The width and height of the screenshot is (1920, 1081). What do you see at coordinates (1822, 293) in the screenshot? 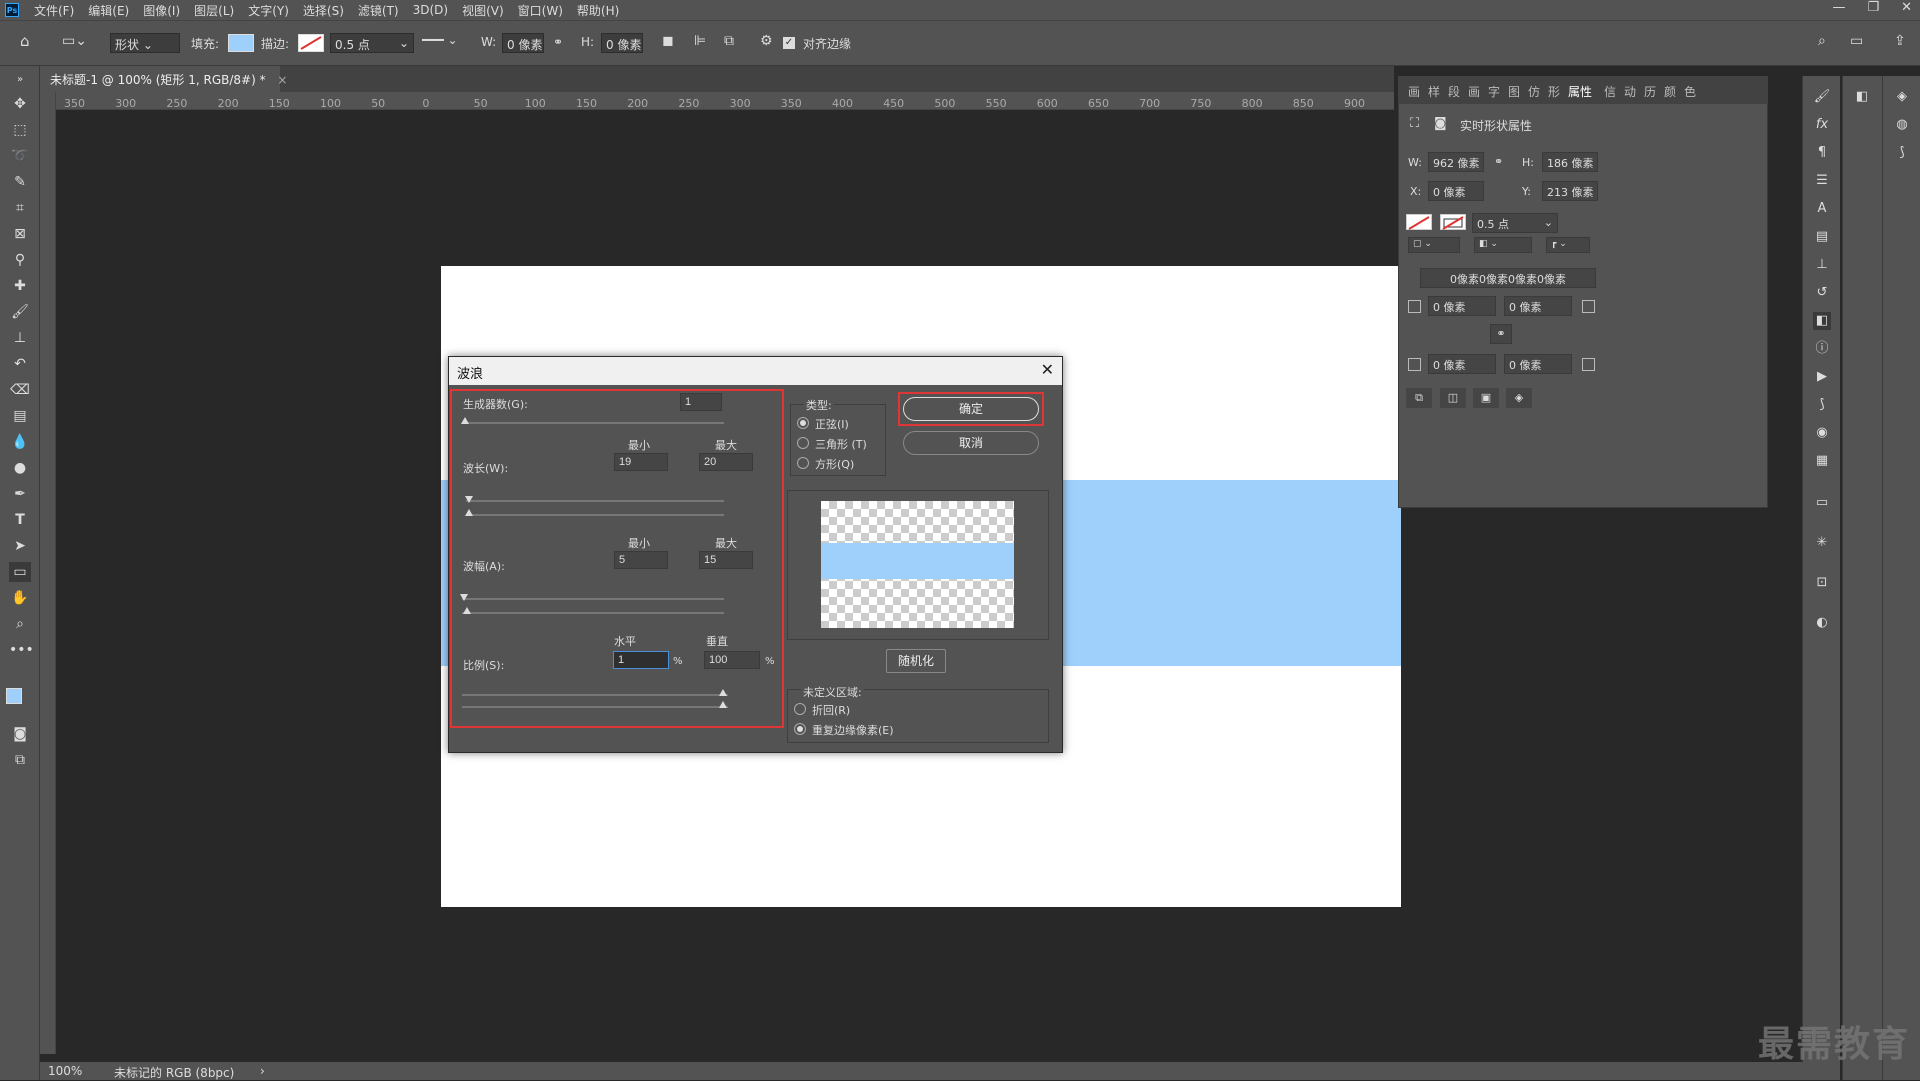
I see `history-panel-icon: ↺` at bounding box center [1822, 293].